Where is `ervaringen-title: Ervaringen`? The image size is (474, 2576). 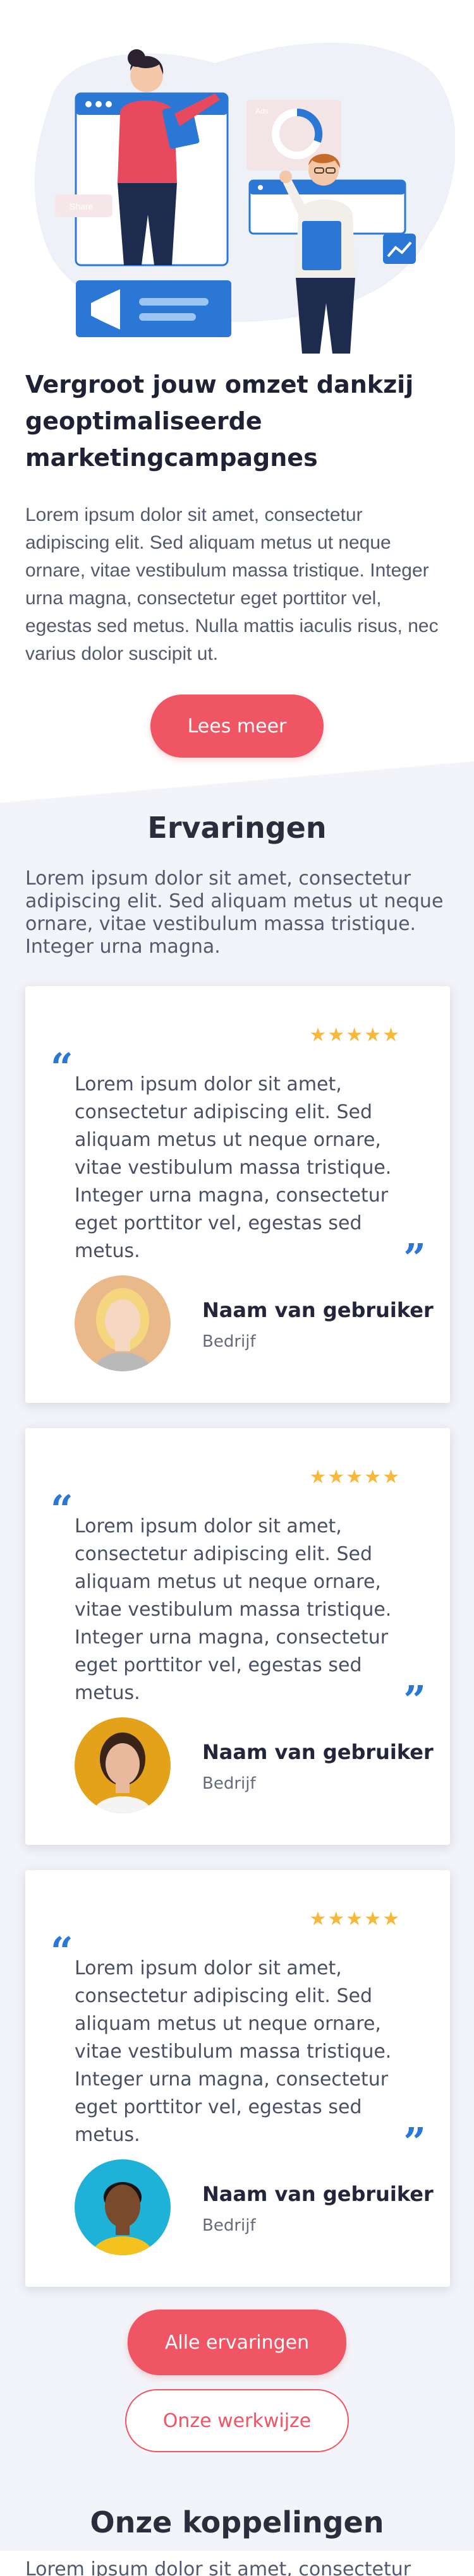 ervaringen-title: Ervaringen is located at coordinates (237, 828).